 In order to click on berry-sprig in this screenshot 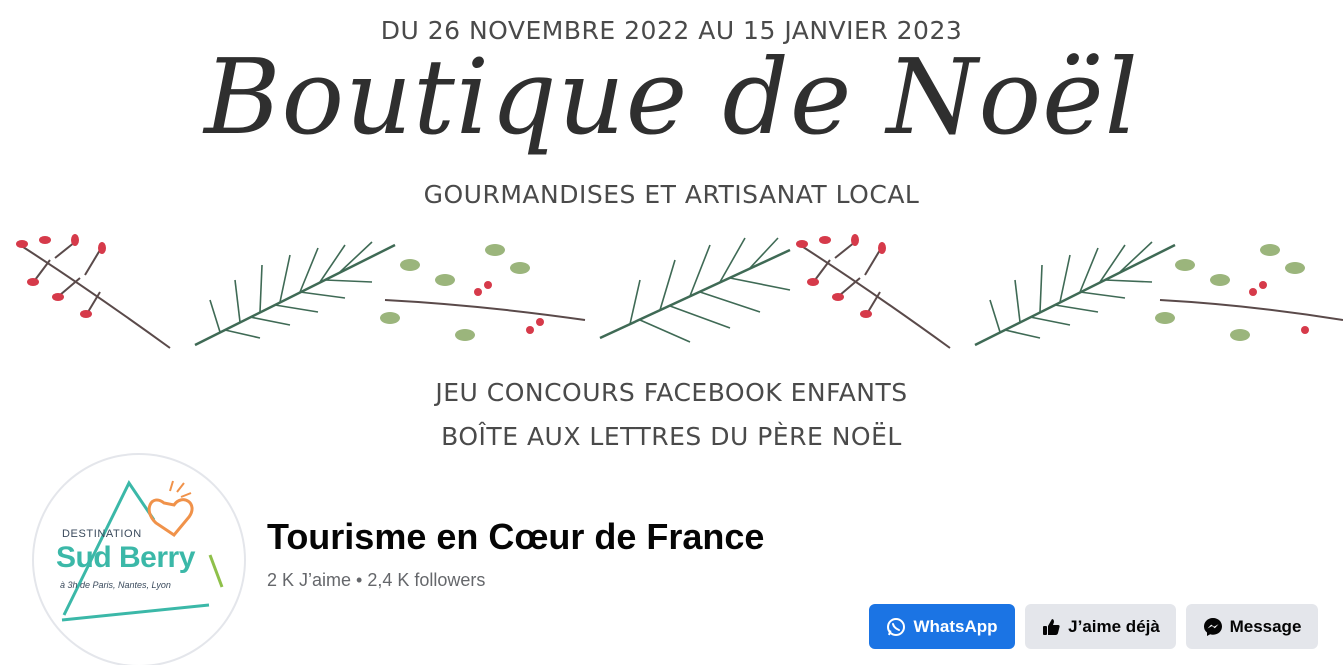, I will do `click(95, 295)`.